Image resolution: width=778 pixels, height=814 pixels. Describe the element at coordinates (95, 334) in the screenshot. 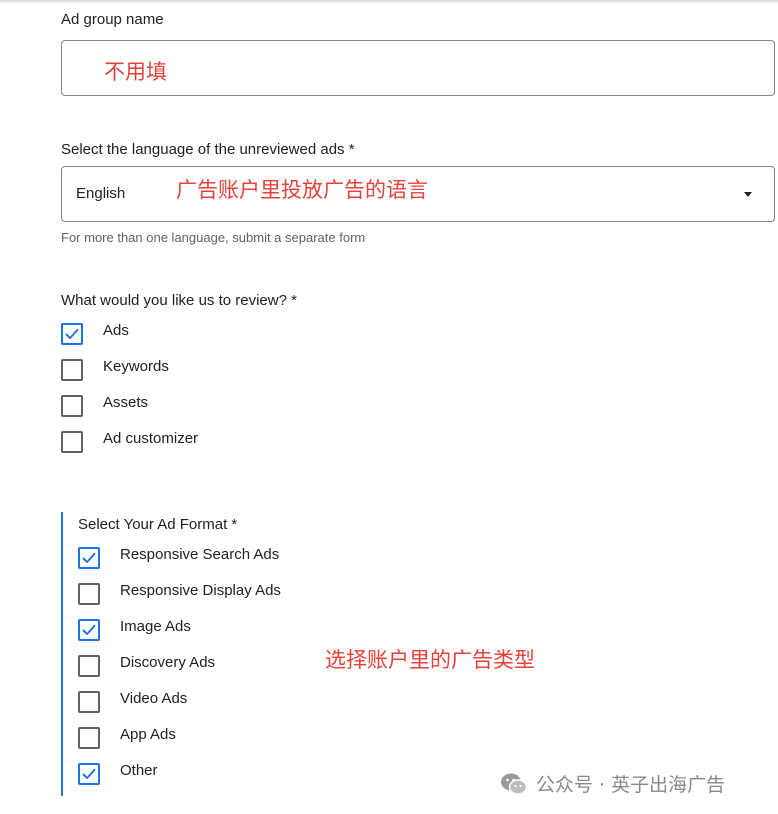

I see `review-option-ads: Ads` at that location.